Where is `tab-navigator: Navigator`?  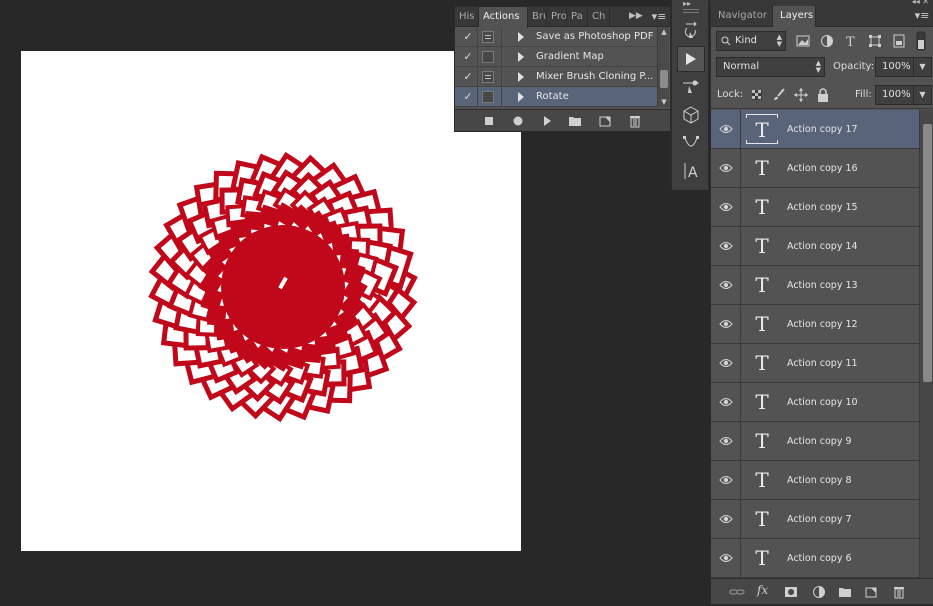
tab-navigator: Navigator is located at coordinates (742, 16).